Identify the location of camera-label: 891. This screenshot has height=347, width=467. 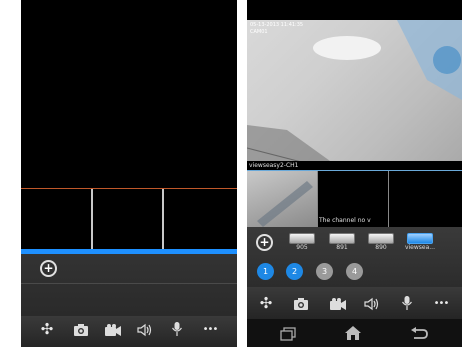
(342, 247).